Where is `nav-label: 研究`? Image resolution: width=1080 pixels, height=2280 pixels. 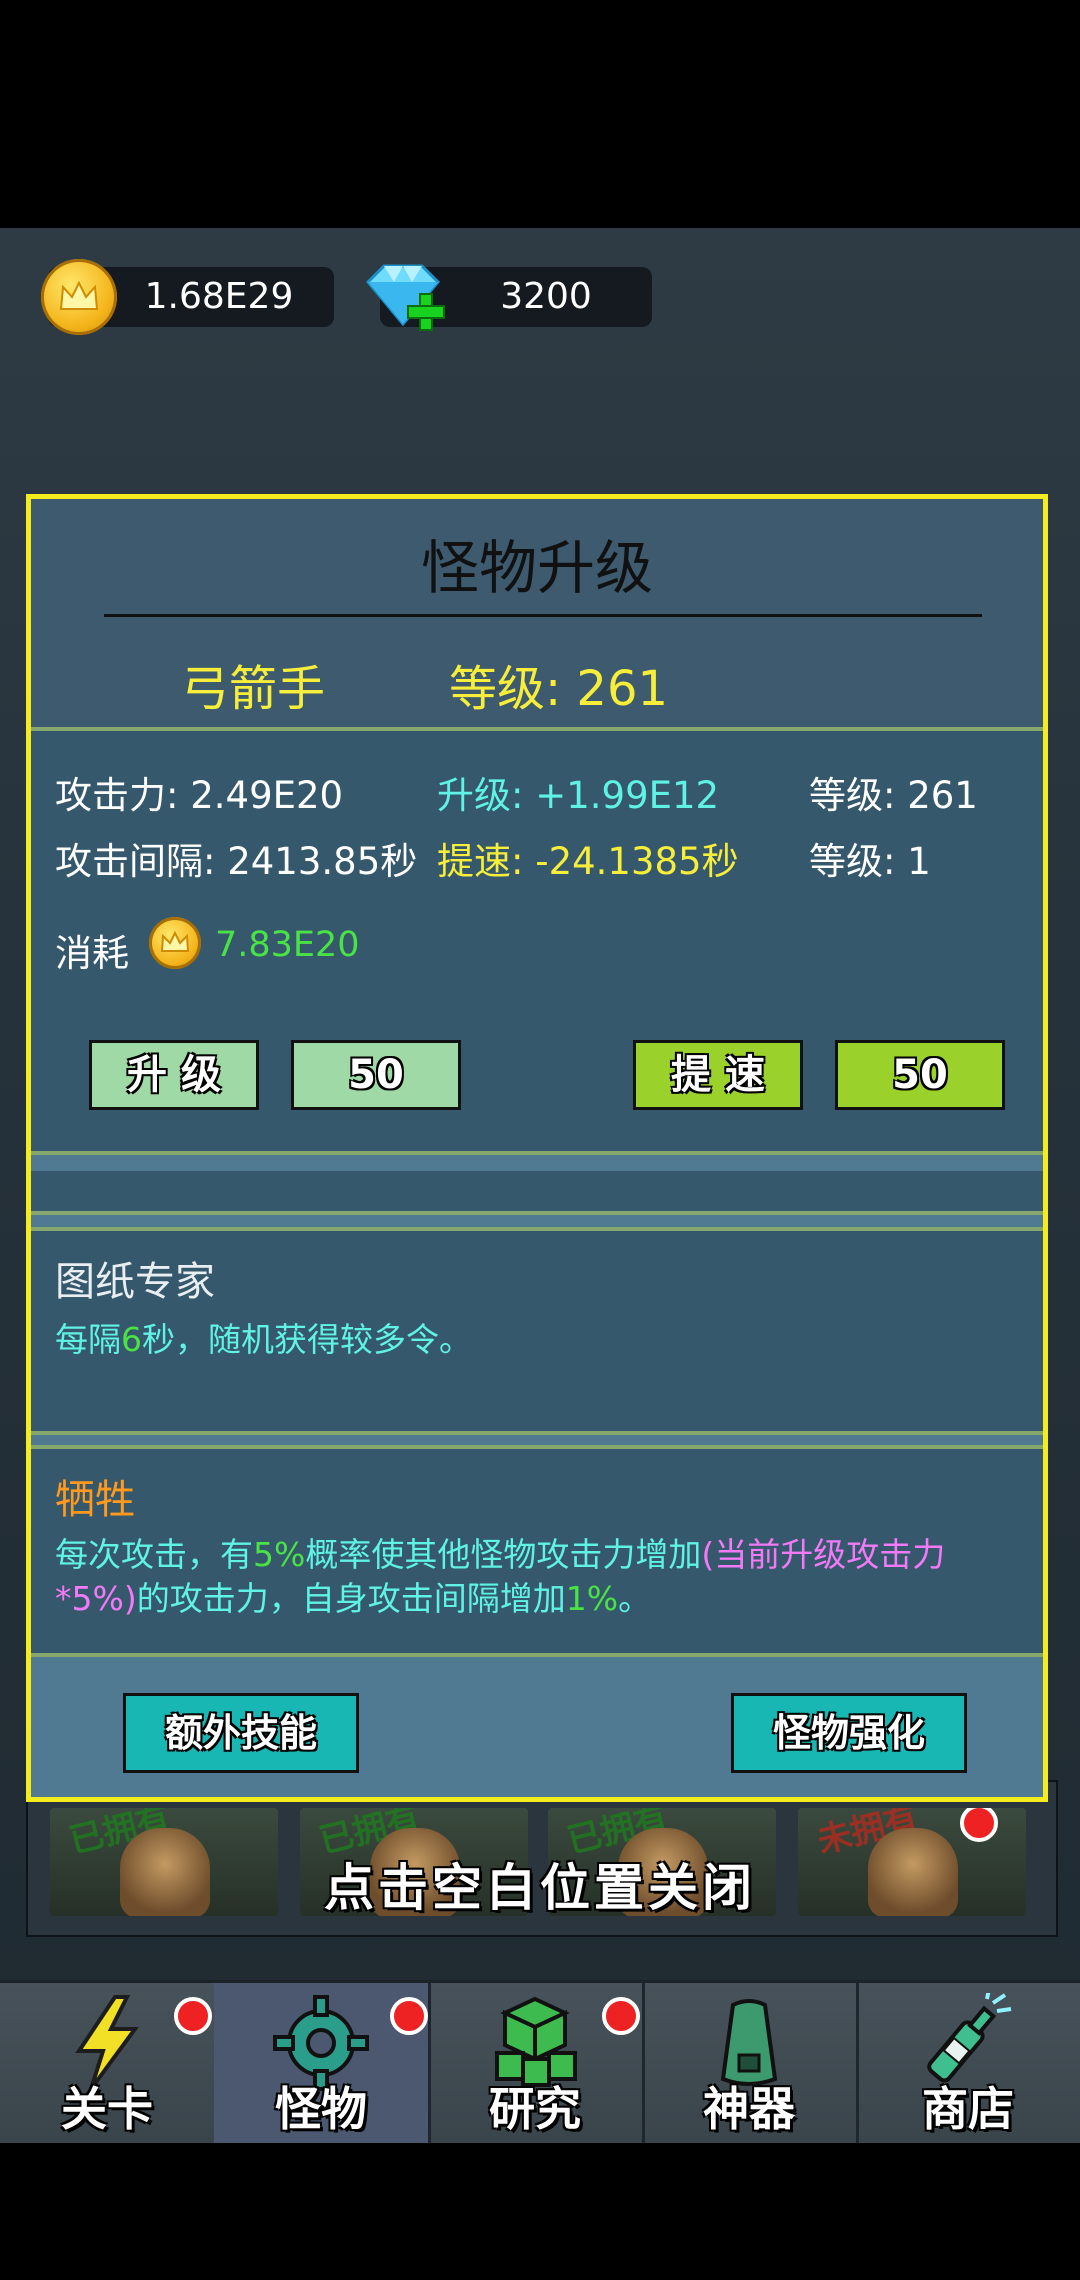
nav-label: 研究 is located at coordinates (535, 2109).